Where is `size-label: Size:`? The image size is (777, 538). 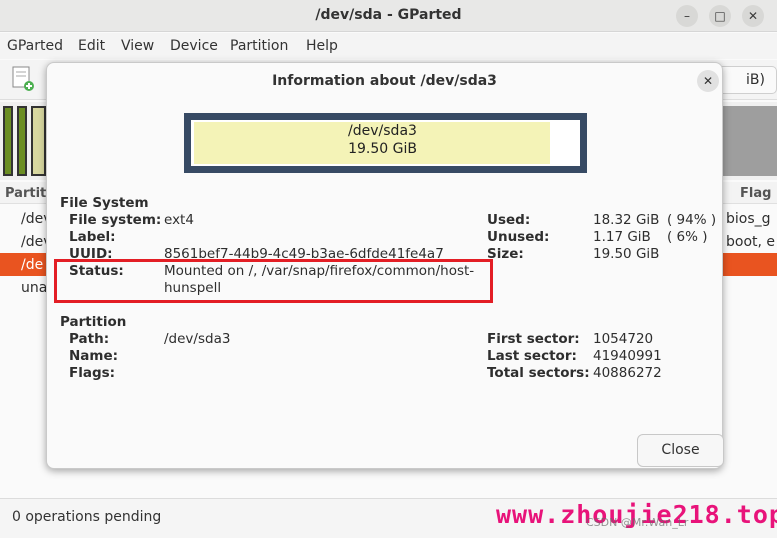
size-label: Size: is located at coordinates (505, 254).